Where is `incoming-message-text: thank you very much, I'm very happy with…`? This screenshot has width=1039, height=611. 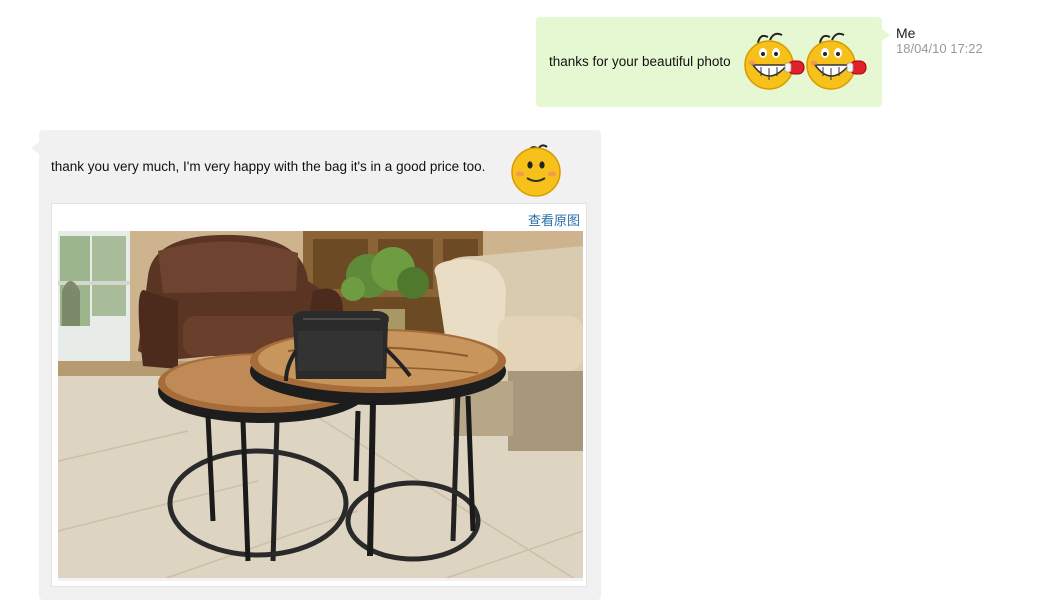
incoming-message-text: thank you very much, I'm very happy with… is located at coordinates (268, 166).